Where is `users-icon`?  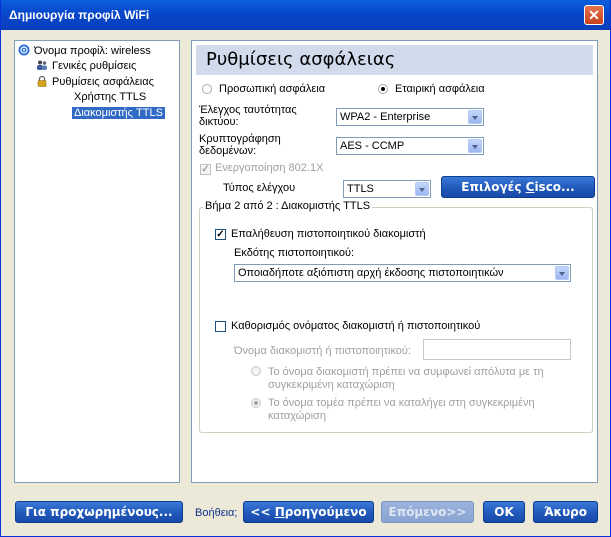 users-icon is located at coordinates (42, 65).